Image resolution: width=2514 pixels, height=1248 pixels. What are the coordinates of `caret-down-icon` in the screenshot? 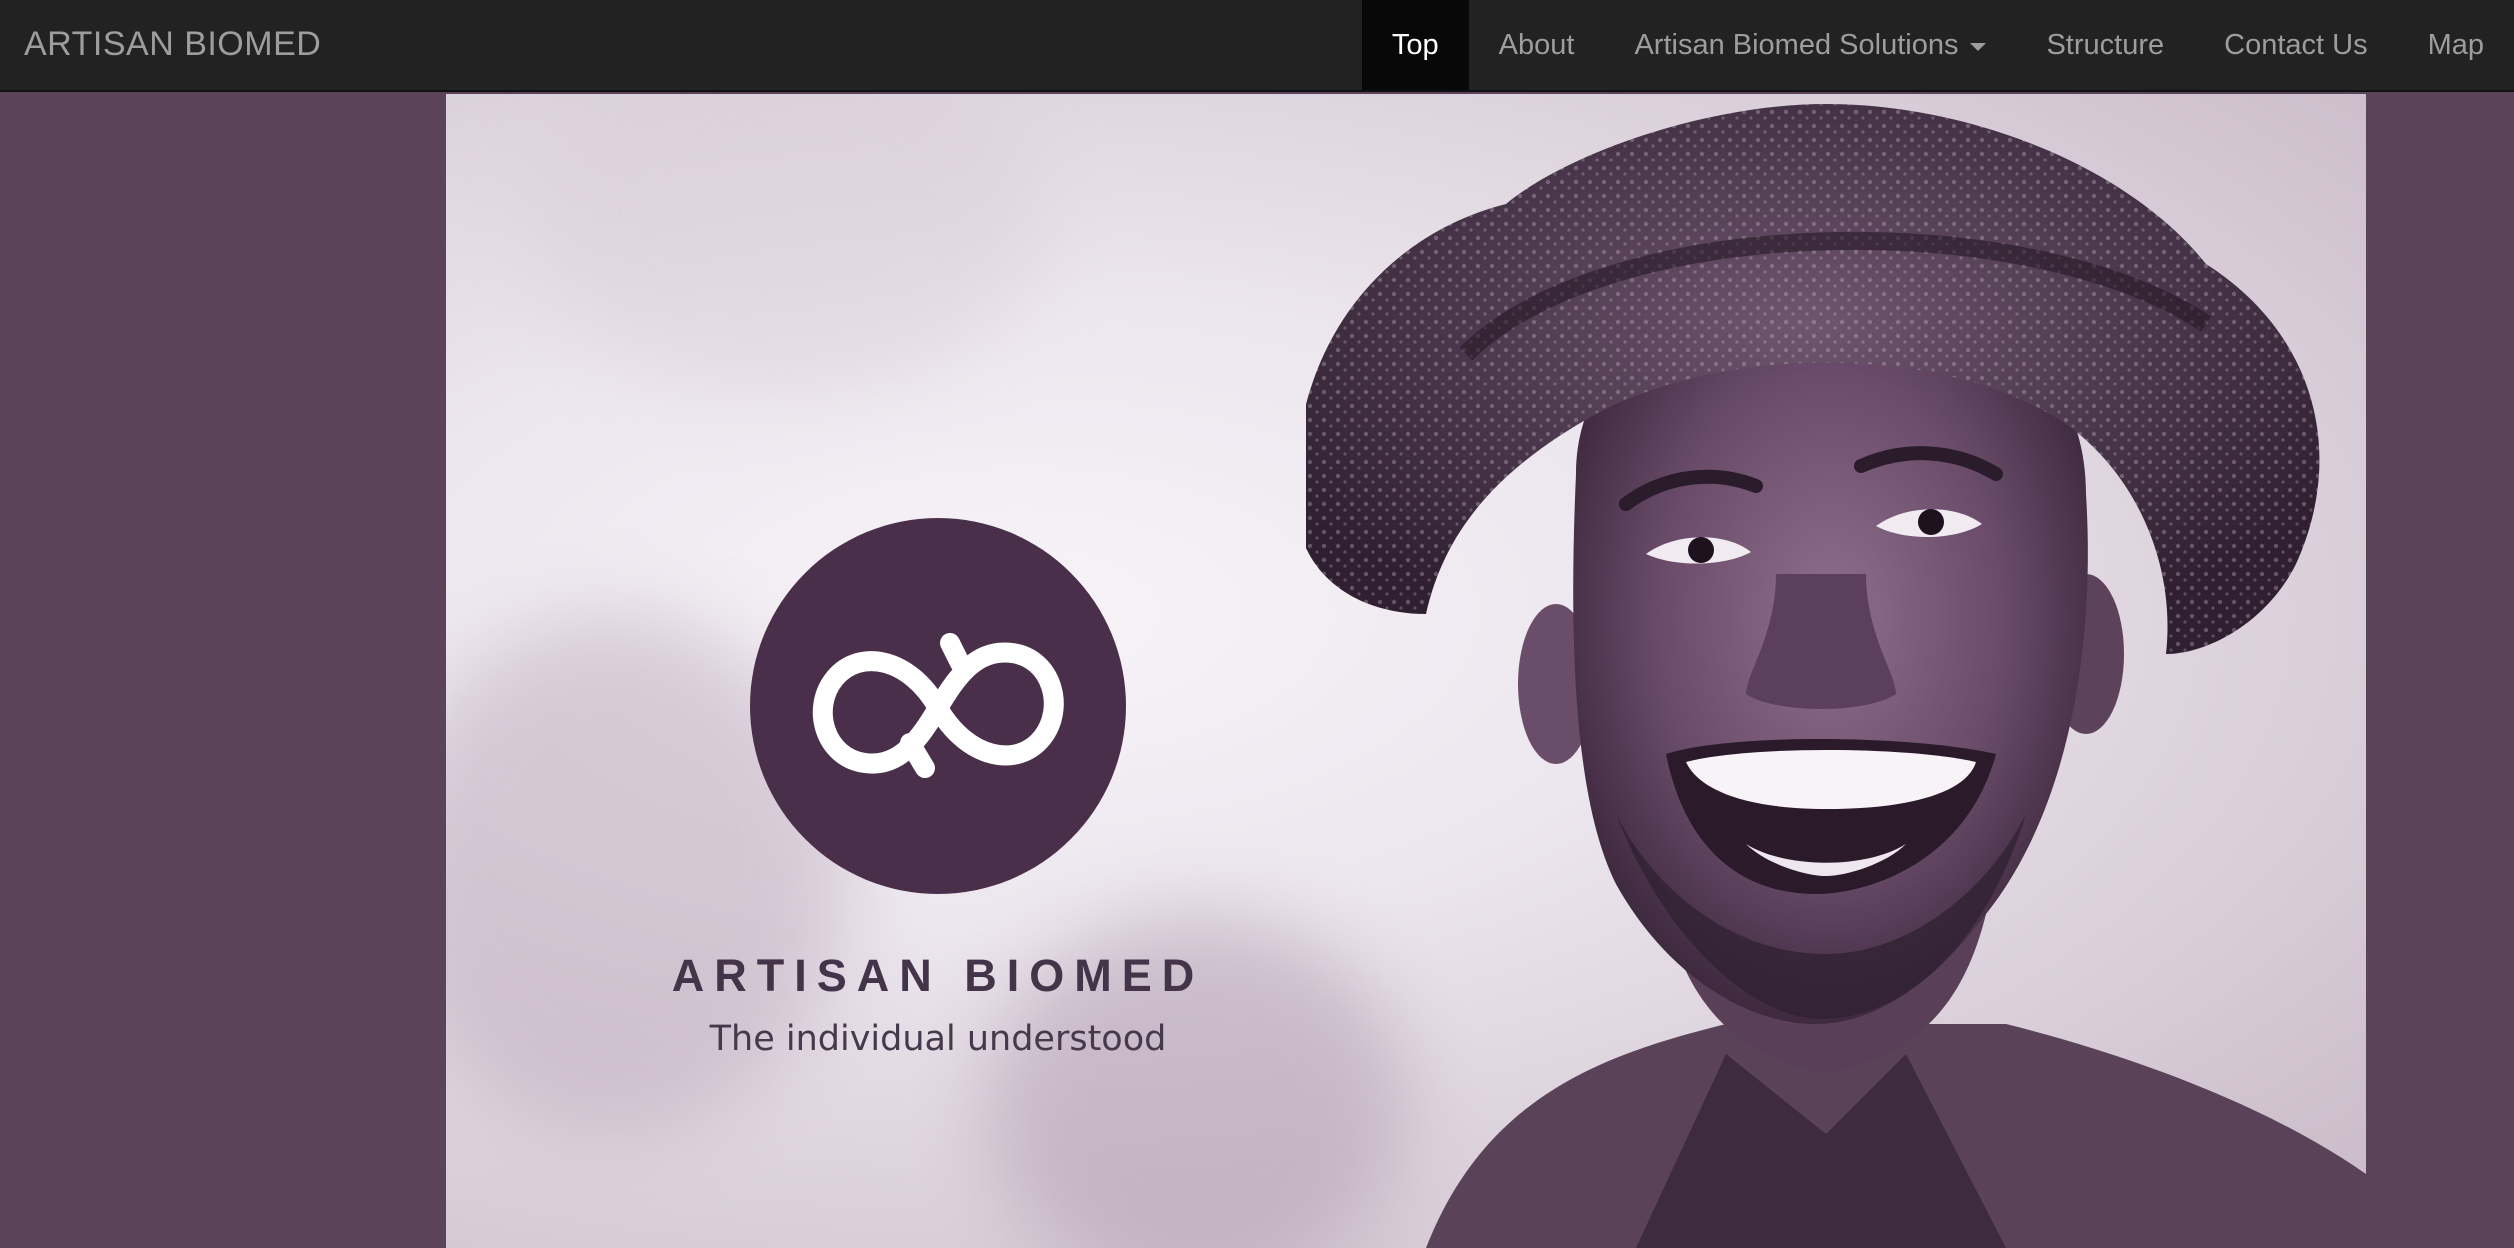 It's located at (1978, 47).